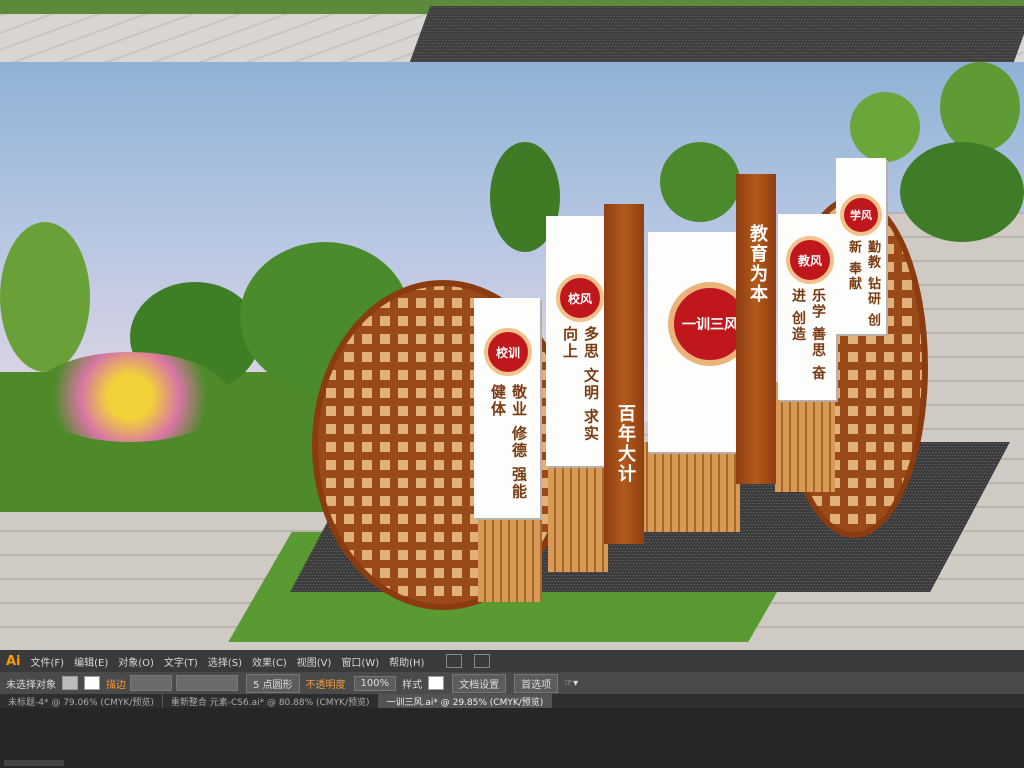  What do you see at coordinates (13, 661) in the screenshot?
I see `app-logo: Ai` at bounding box center [13, 661].